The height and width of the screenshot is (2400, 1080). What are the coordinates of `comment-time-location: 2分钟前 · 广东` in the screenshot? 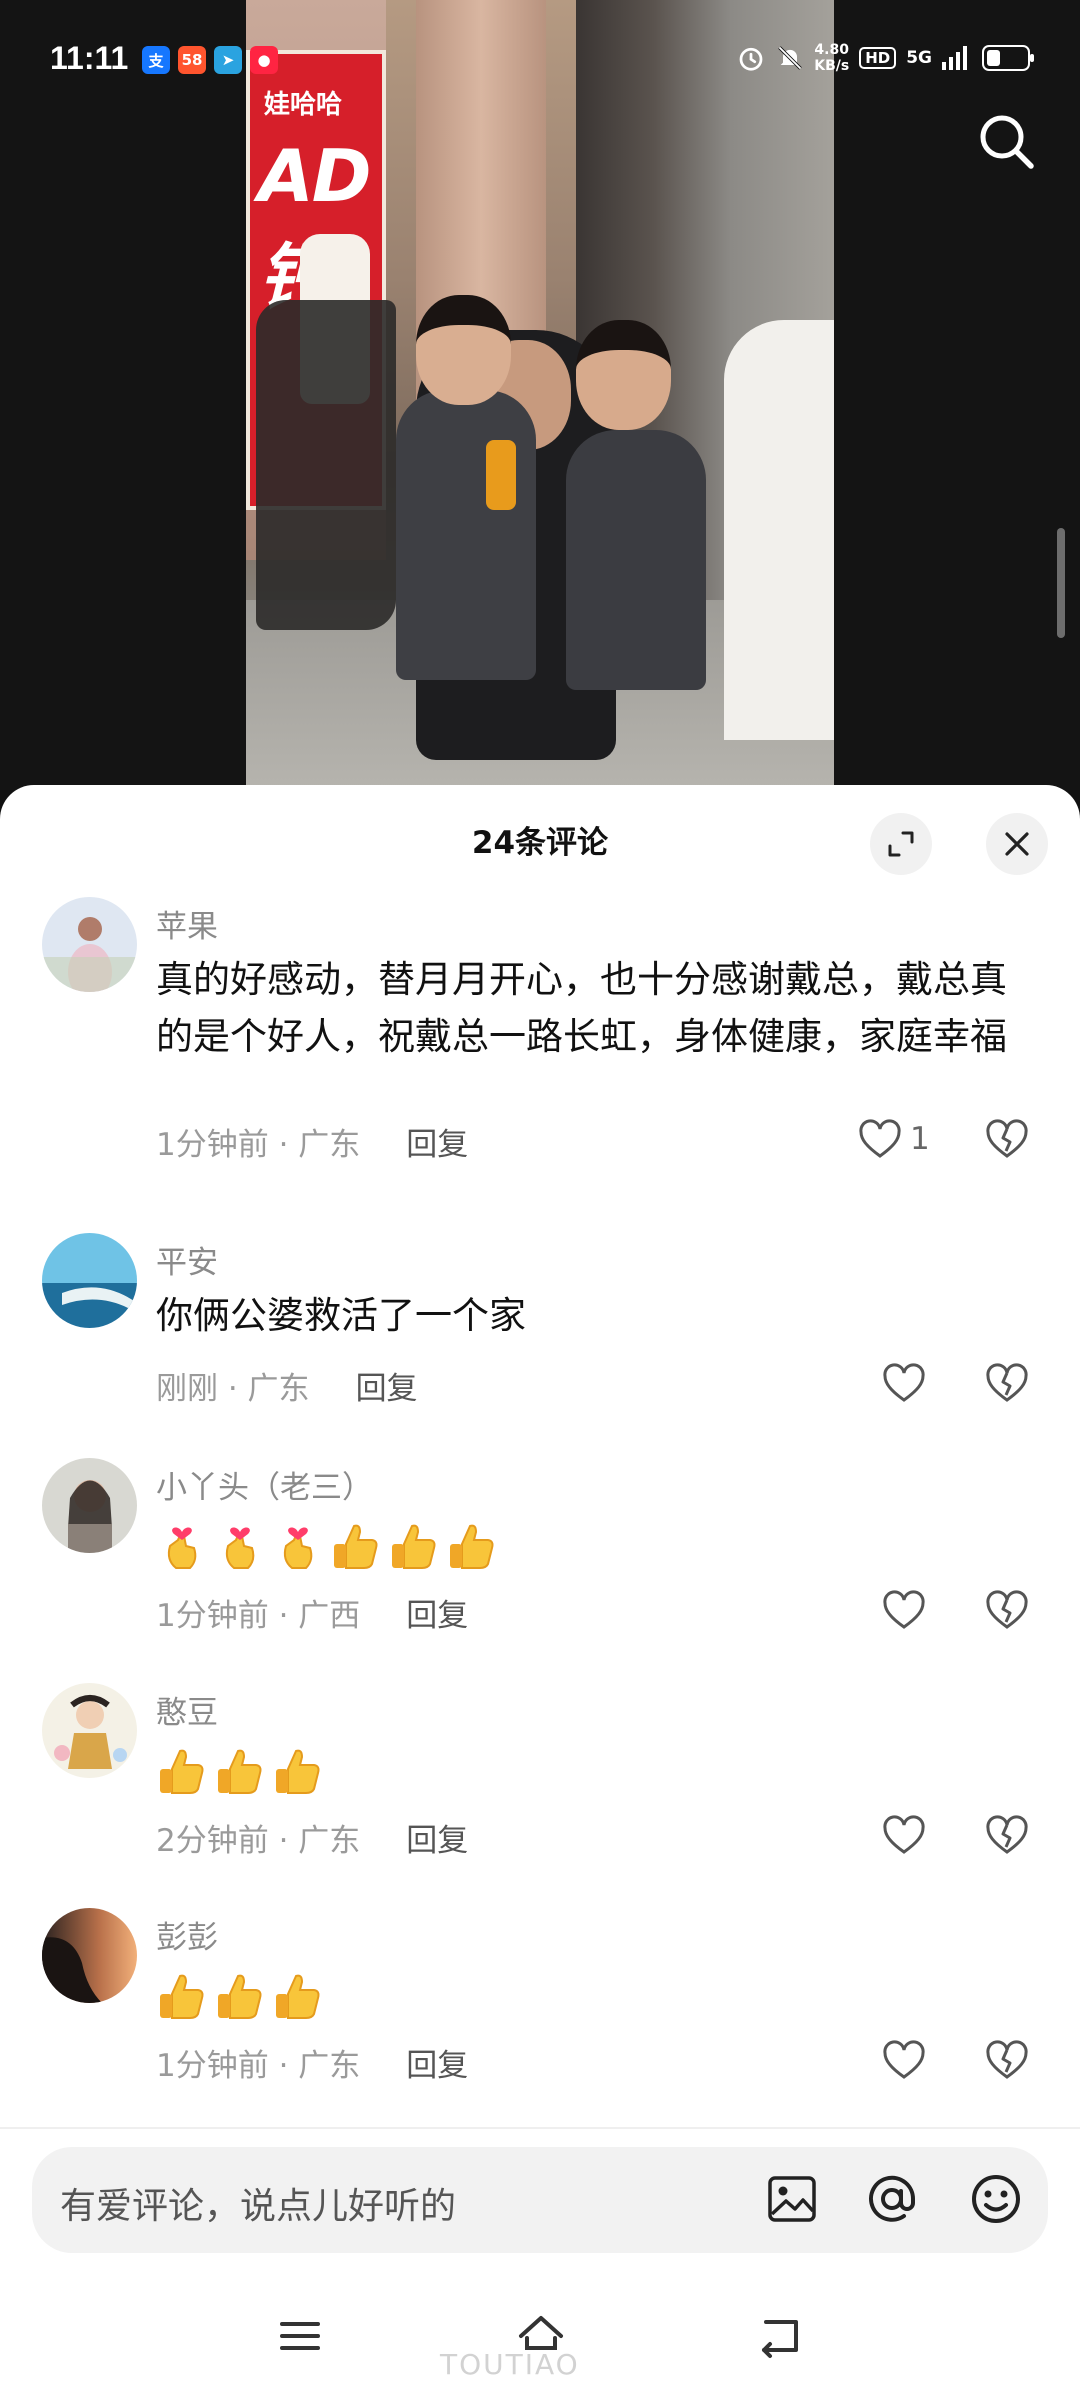 It's located at (258, 1841).